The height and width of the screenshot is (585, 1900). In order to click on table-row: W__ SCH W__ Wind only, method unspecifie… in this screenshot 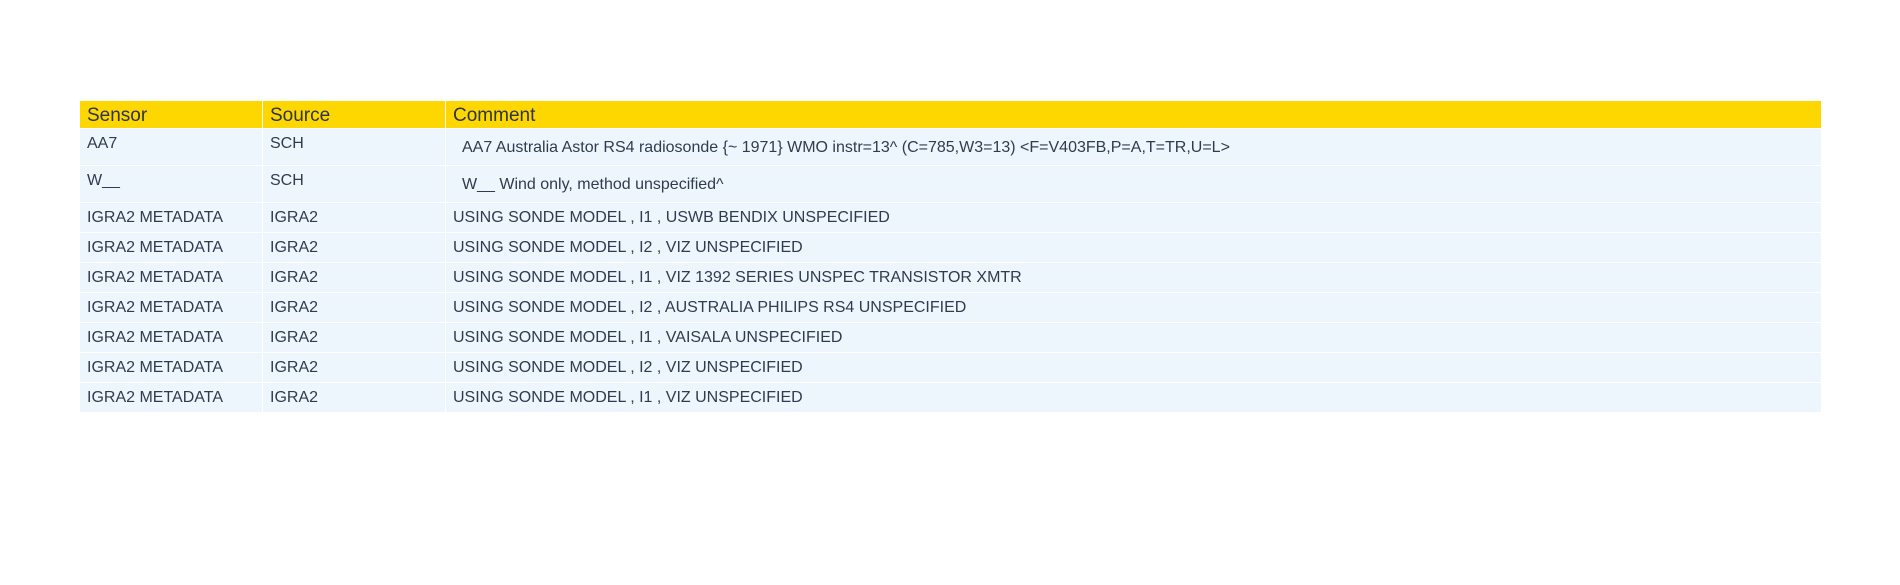, I will do `click(950, 183)`.